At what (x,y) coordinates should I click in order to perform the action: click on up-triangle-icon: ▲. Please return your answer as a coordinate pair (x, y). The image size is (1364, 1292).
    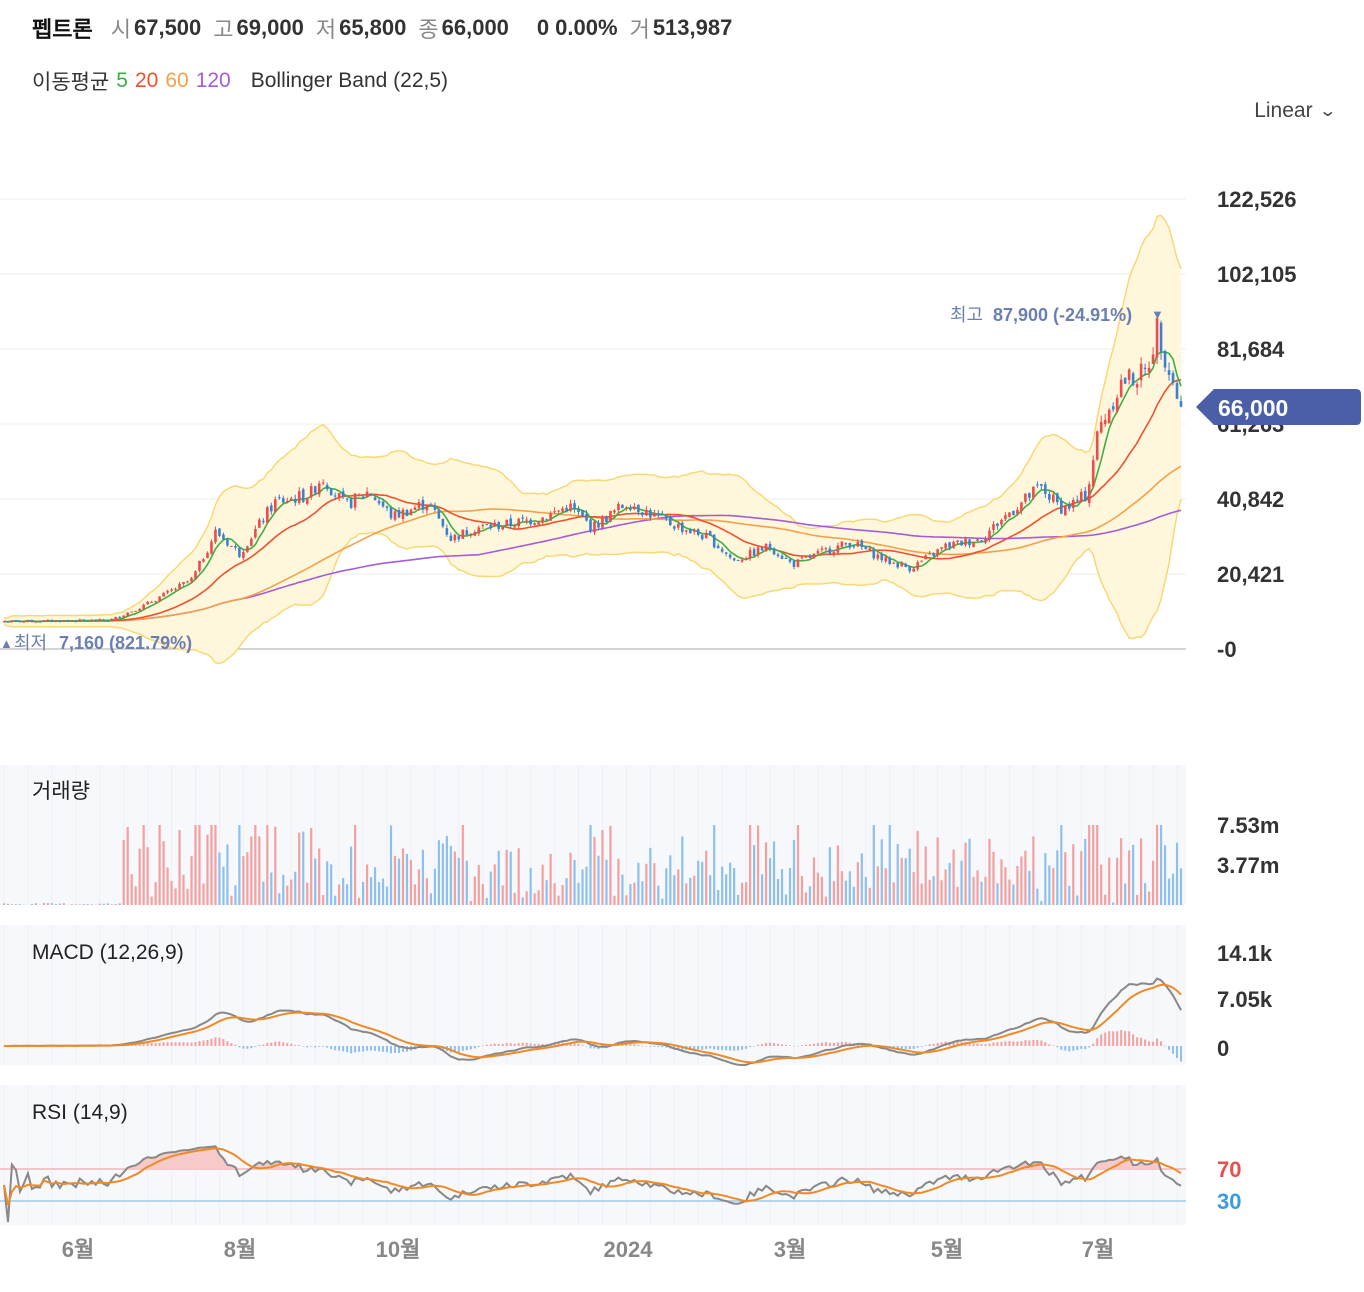
    Looking at the image, I should click on (6, 643).